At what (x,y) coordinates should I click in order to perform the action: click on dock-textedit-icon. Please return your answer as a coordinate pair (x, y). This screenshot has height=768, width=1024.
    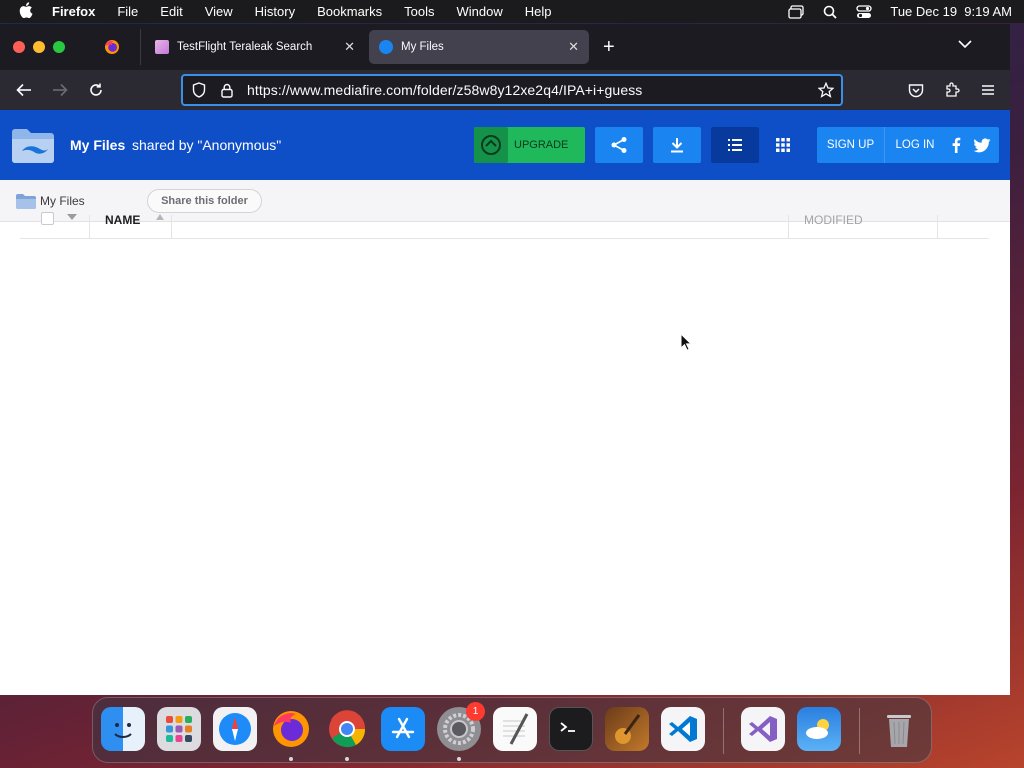
    Looking at the image, I should click on (515, 729).